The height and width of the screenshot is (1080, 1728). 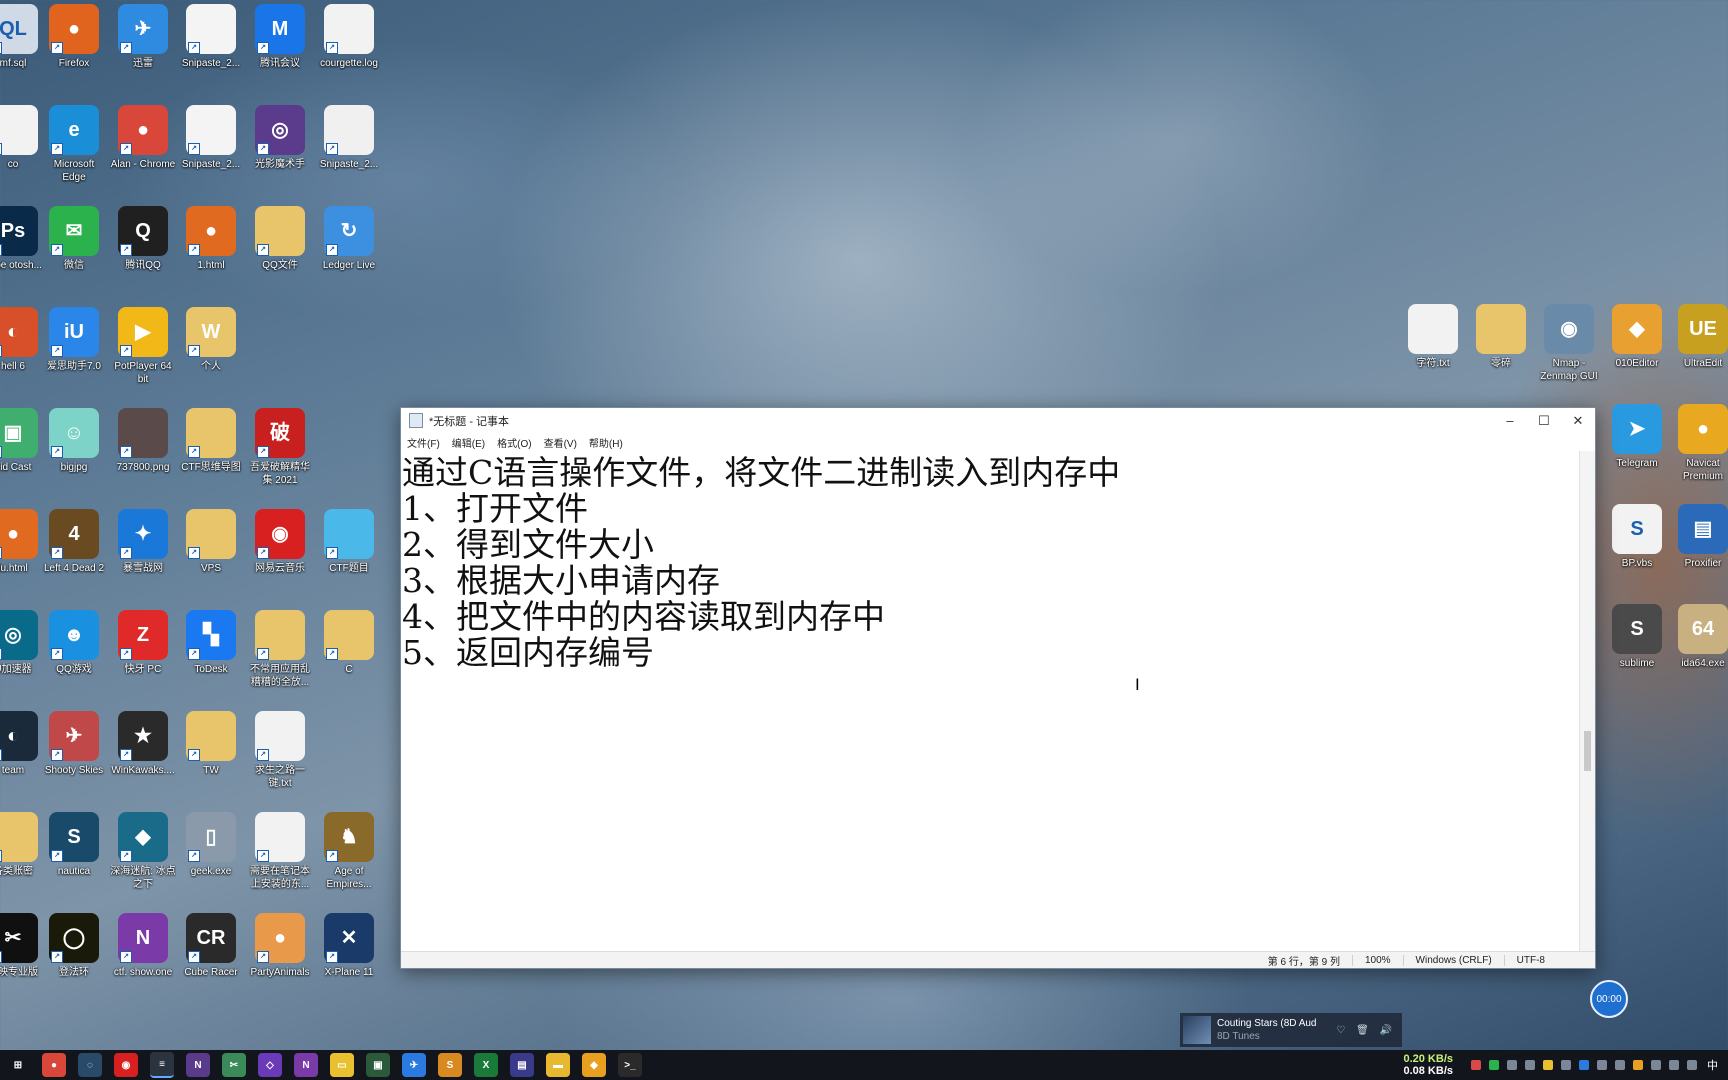 What do you see at coordinates (998, 420) in the screenshot?
I see `title-bar: *无标题 - 记事本 – ☐ ✕` at bounding box center [998, 420].